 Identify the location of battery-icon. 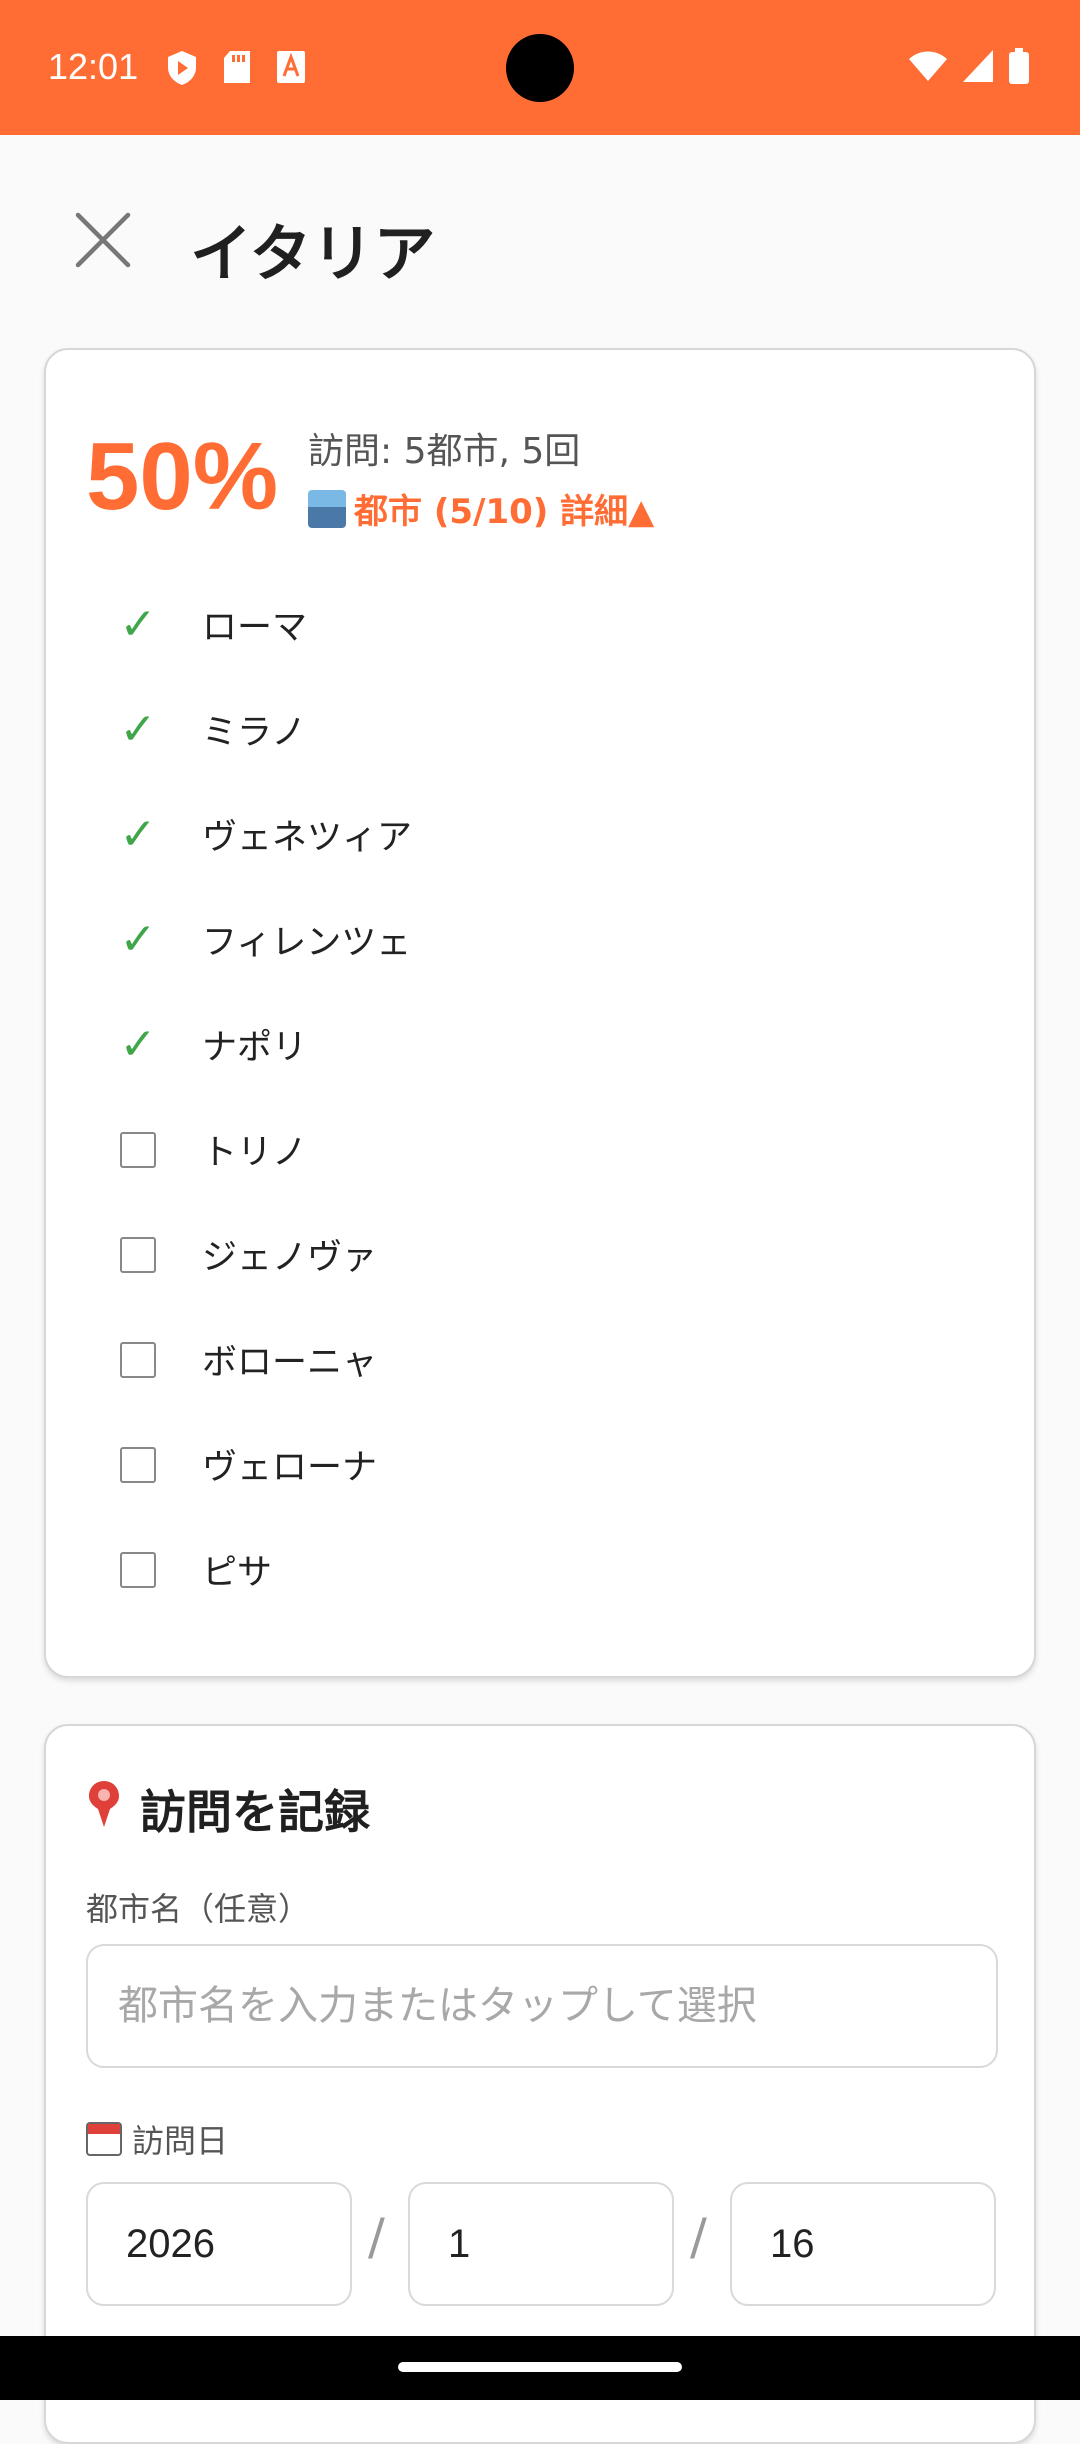
(1019, 68).